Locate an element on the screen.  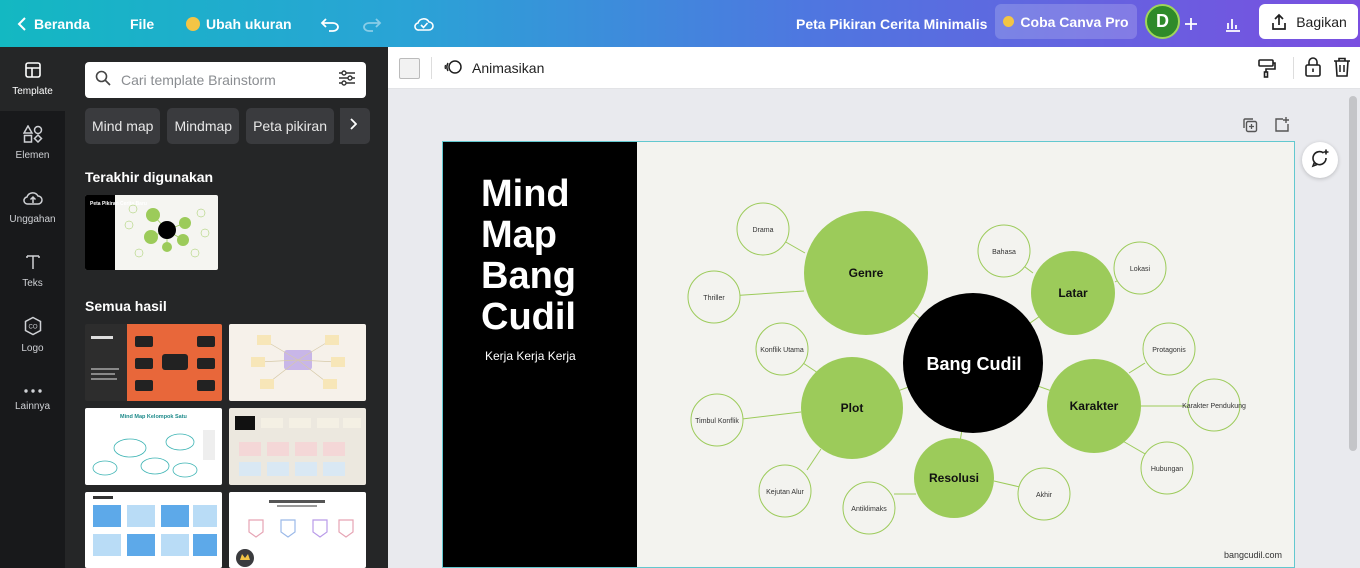
chip-label: Peta pikiran is located at coordinates (290, 126).